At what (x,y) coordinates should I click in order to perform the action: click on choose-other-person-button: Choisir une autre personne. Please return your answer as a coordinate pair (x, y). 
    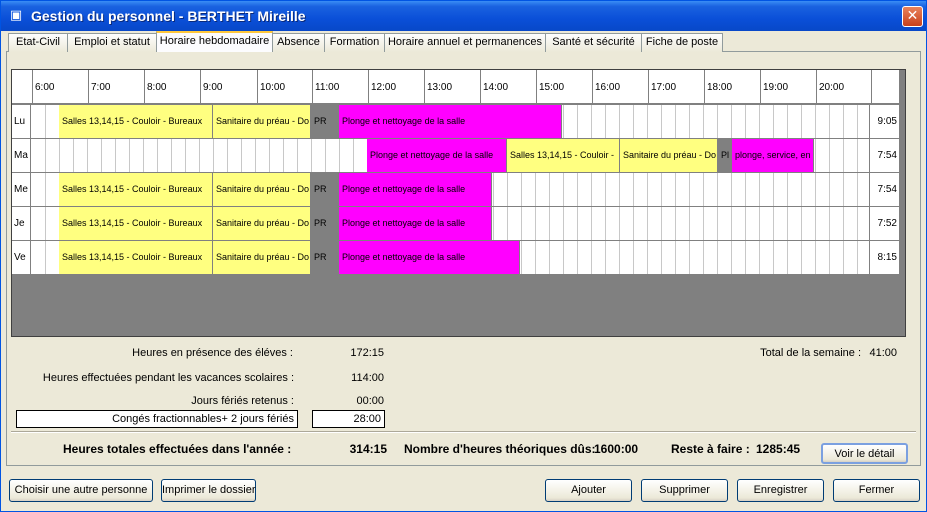
    Looking at the image, I should click on (81, 490).